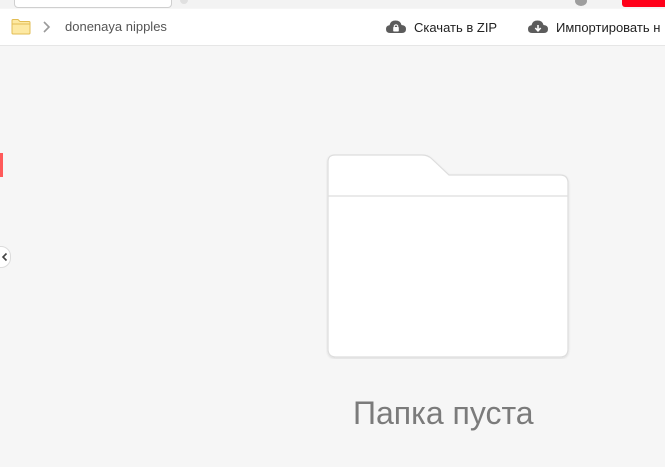 The width and height of the screenshot is (665, 467). Describe the element at coordinates (581, 3) in the screenshot. I see `user-avatar` at that location.